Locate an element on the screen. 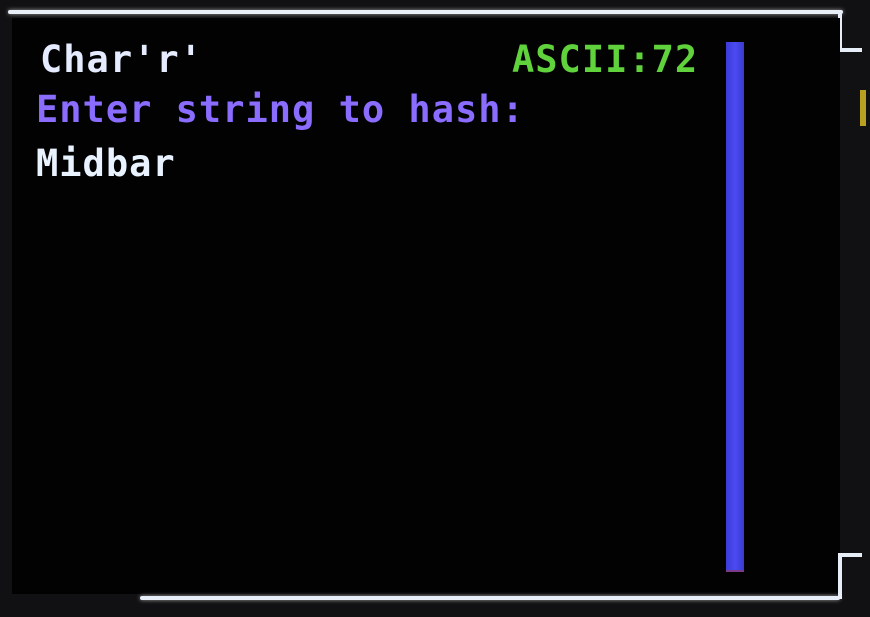  side-accent is located at coordinates (863, 108).